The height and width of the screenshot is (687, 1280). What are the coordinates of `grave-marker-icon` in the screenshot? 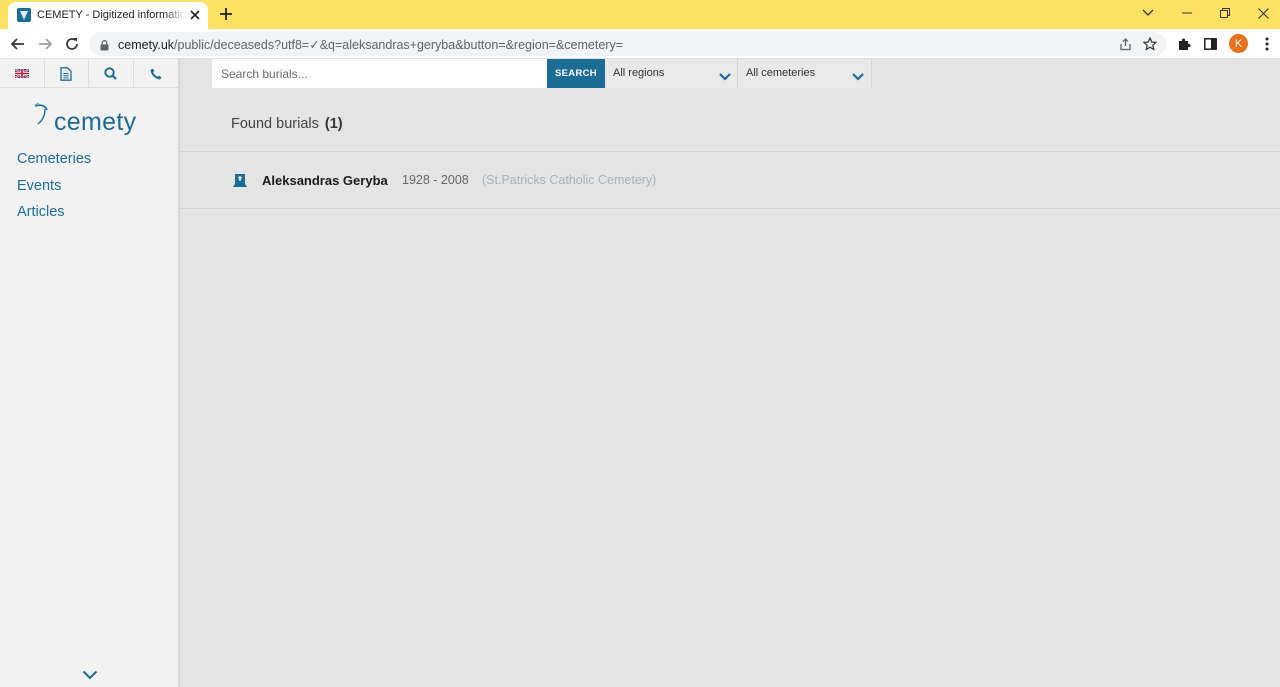 It's located at (240, 182).